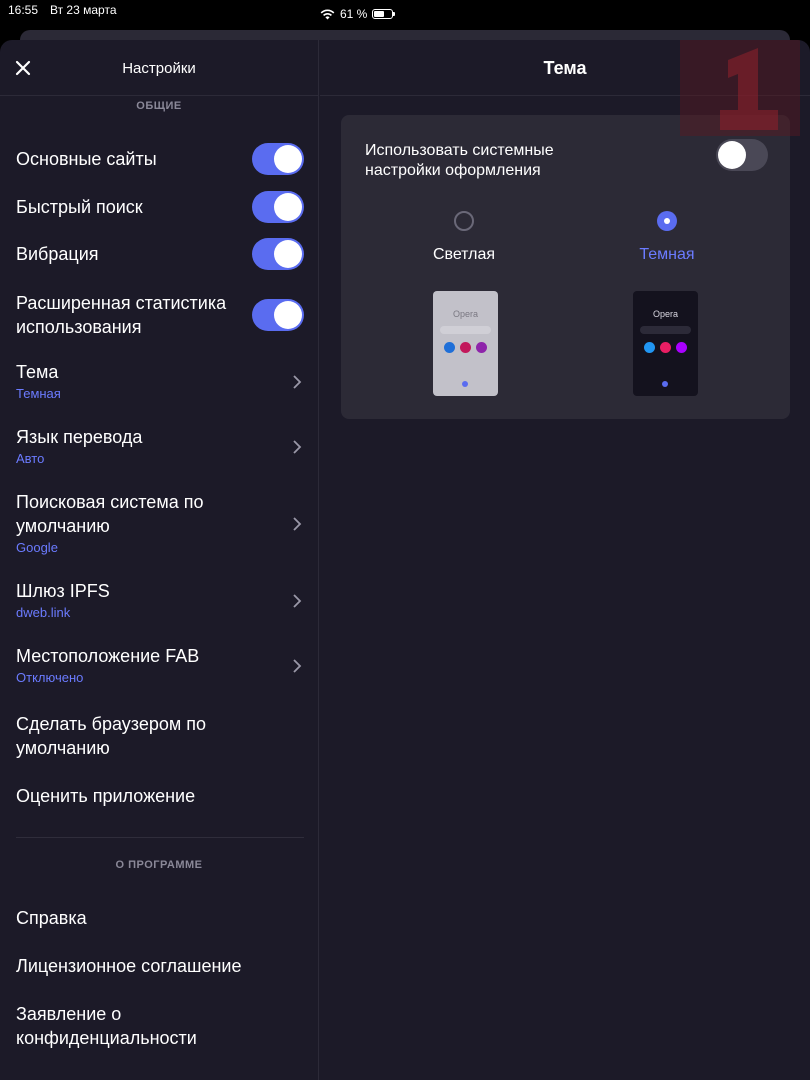 This screenshot has height=1080, width=810. I want to click on sidebar-item-search-engine: Поисковая система по умолчанию Google, so click(160, 525).